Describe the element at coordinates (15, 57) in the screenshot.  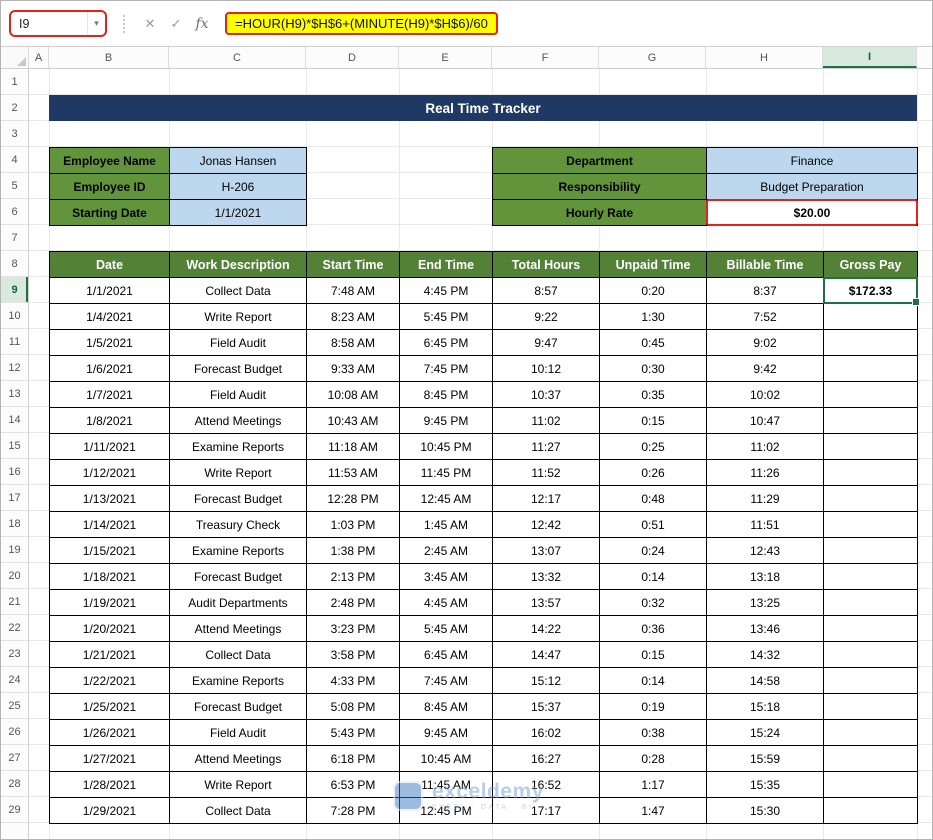
I see `select-all-corner` at that location.